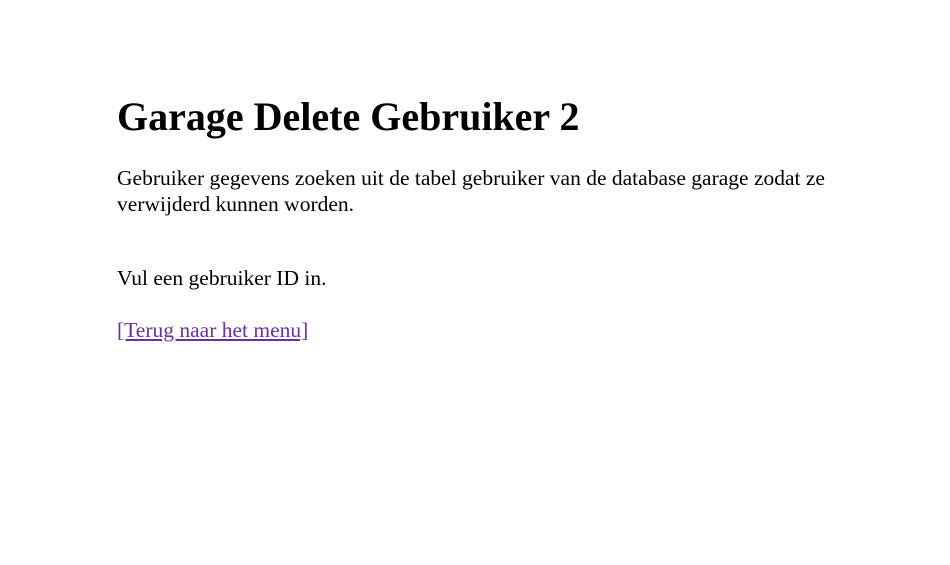  I want to click on back-link-container: [Terug naar het menu], so click(497, 330).